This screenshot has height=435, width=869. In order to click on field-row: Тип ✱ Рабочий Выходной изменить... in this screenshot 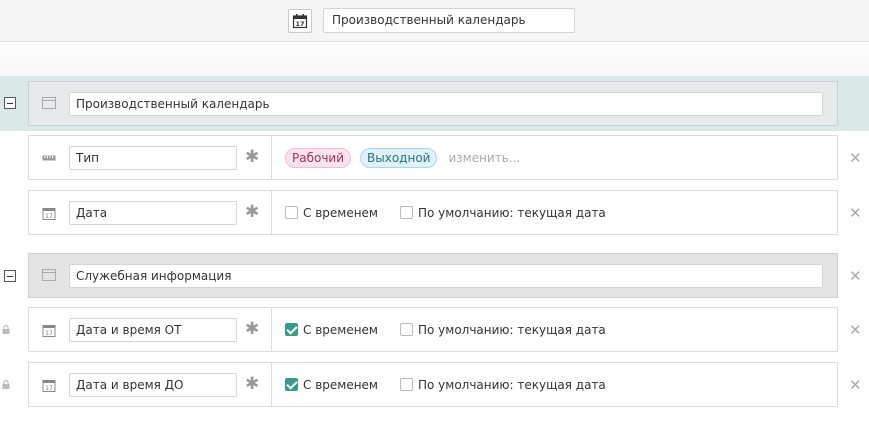, I will do `click(433, 157)`.